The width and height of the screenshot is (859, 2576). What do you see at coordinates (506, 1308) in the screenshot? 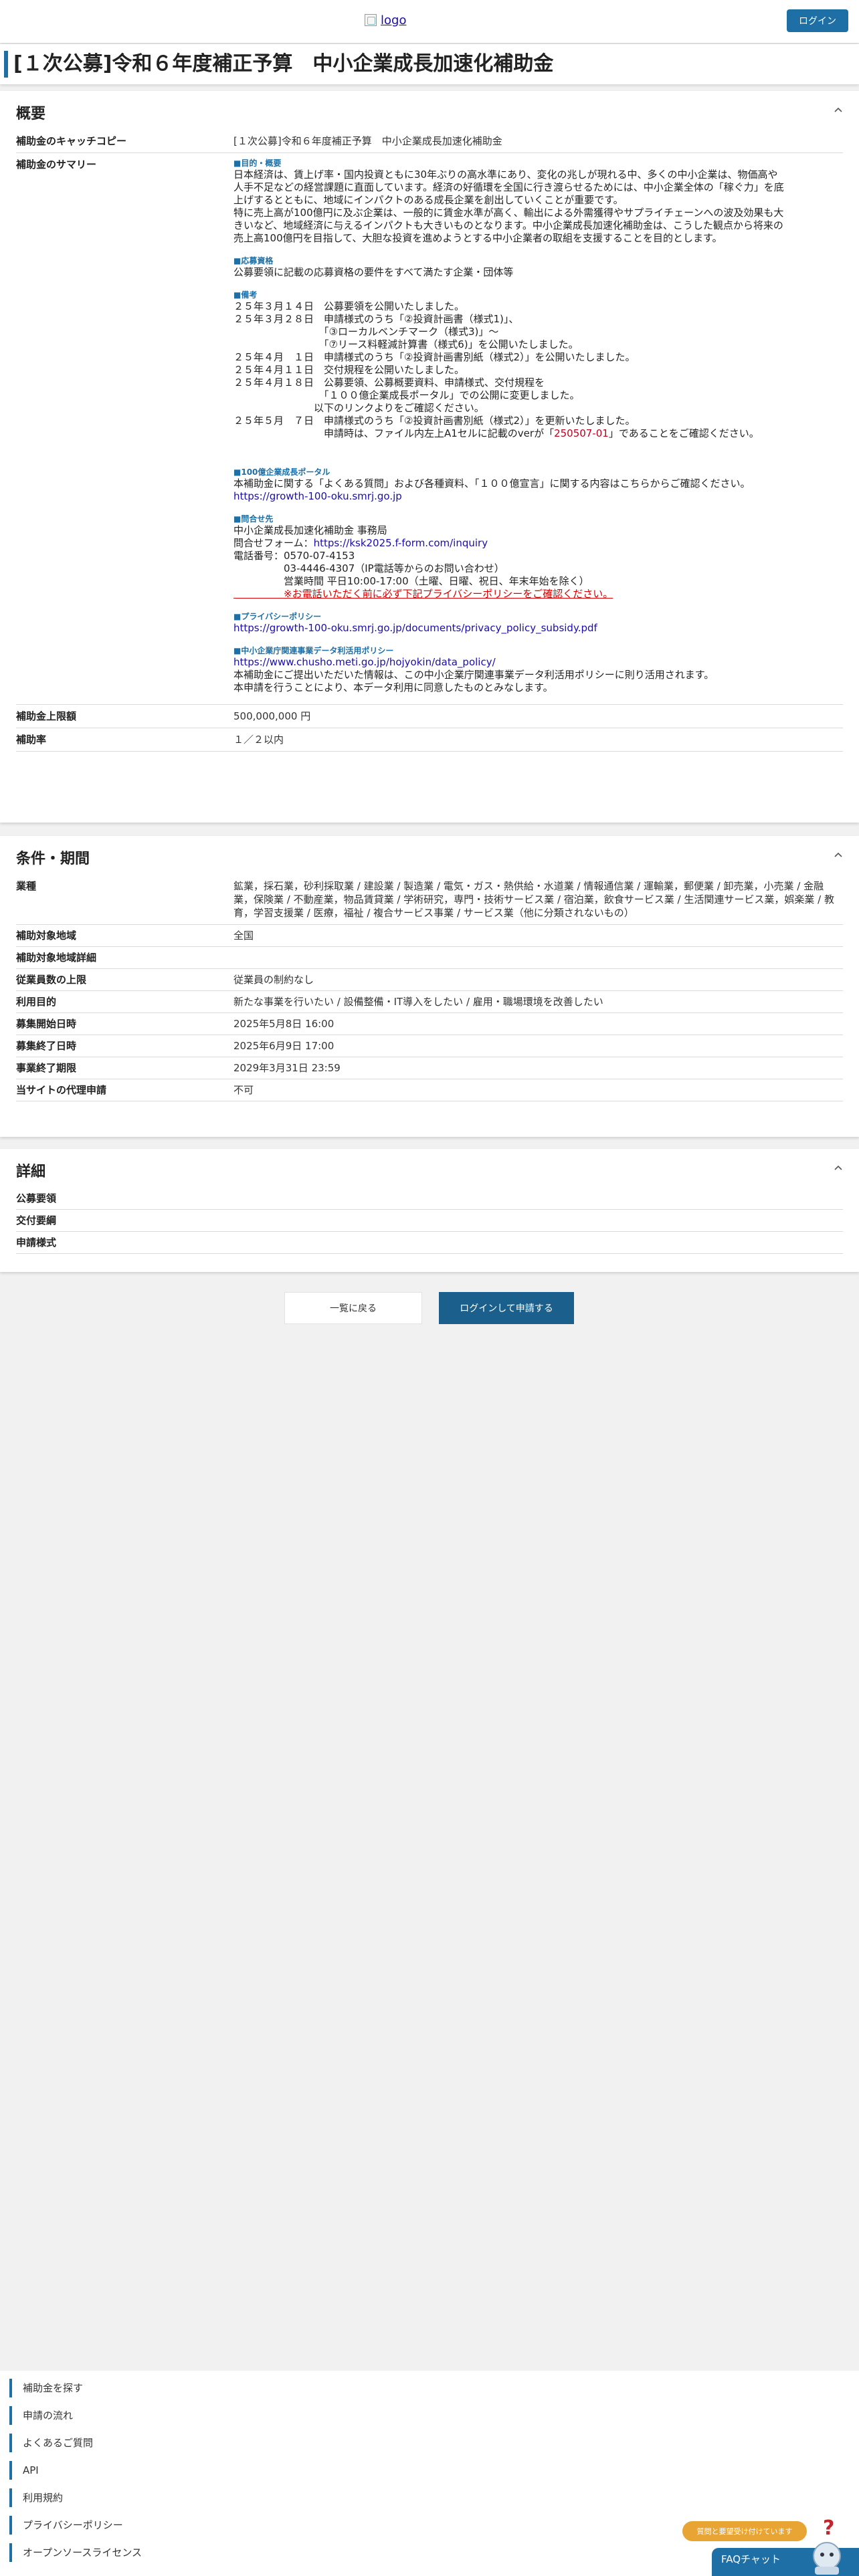
I see `login-apply-button: ログインして申請する` at bounding box center [506, 1308].